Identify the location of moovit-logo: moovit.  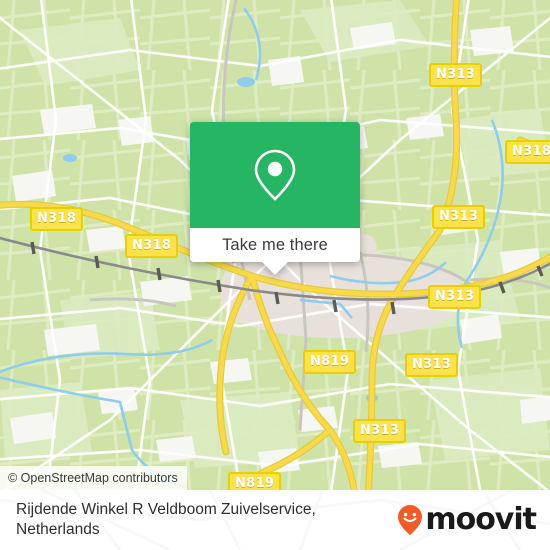
(467, 519).